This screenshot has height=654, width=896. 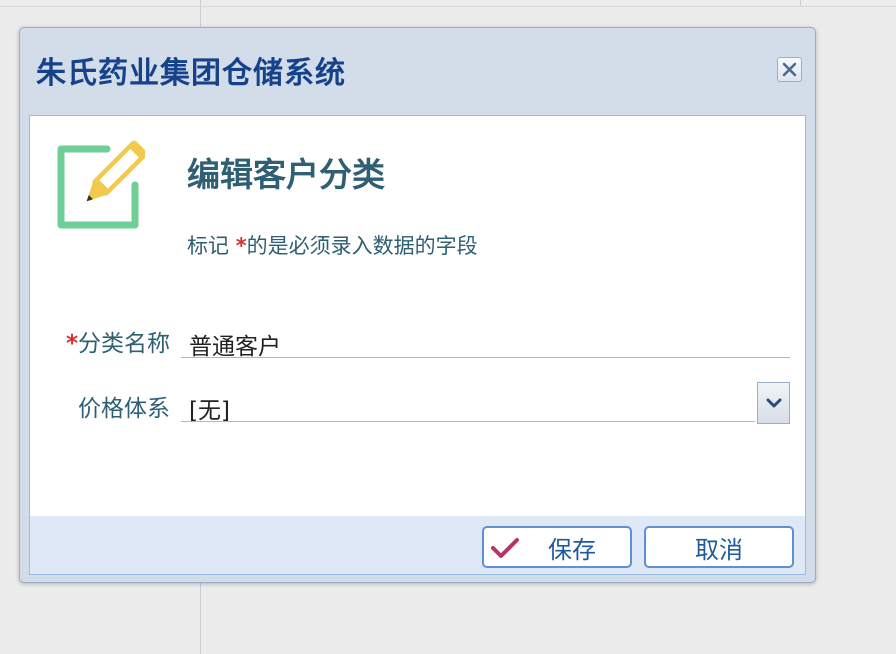 I want to click on close-button, so click(x=789, y=69).